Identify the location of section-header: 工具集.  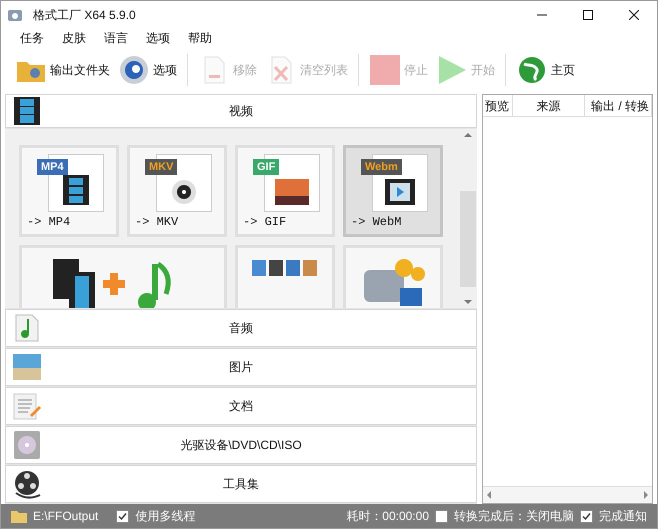
(241, 484).